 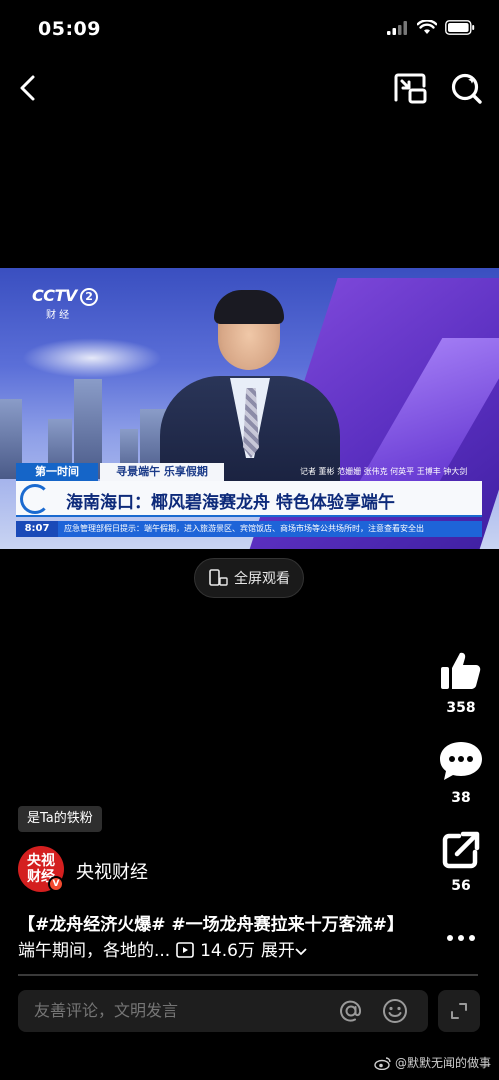 I want to click on rotate-phone-icon, so click(x=218, y=577).